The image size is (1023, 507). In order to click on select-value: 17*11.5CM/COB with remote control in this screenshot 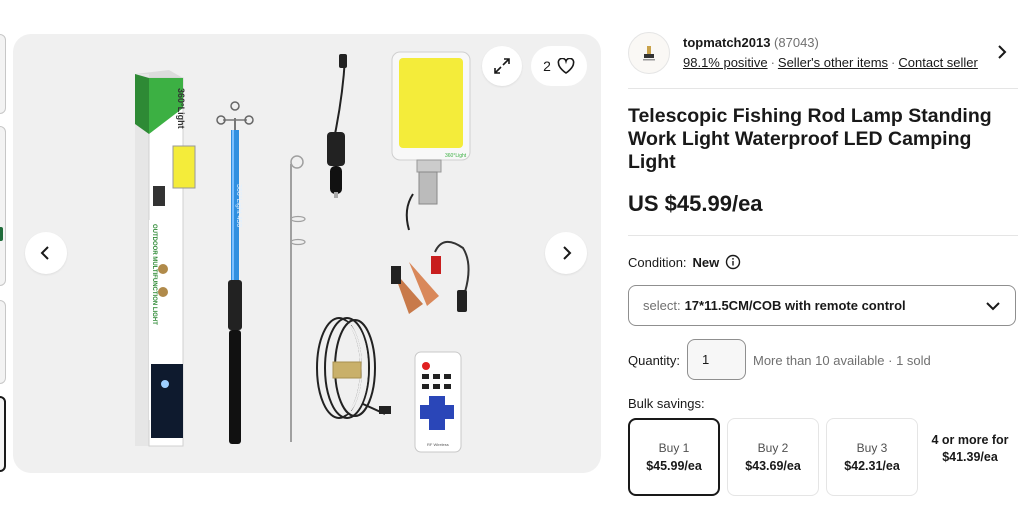, I will do `click(795, 305)`.